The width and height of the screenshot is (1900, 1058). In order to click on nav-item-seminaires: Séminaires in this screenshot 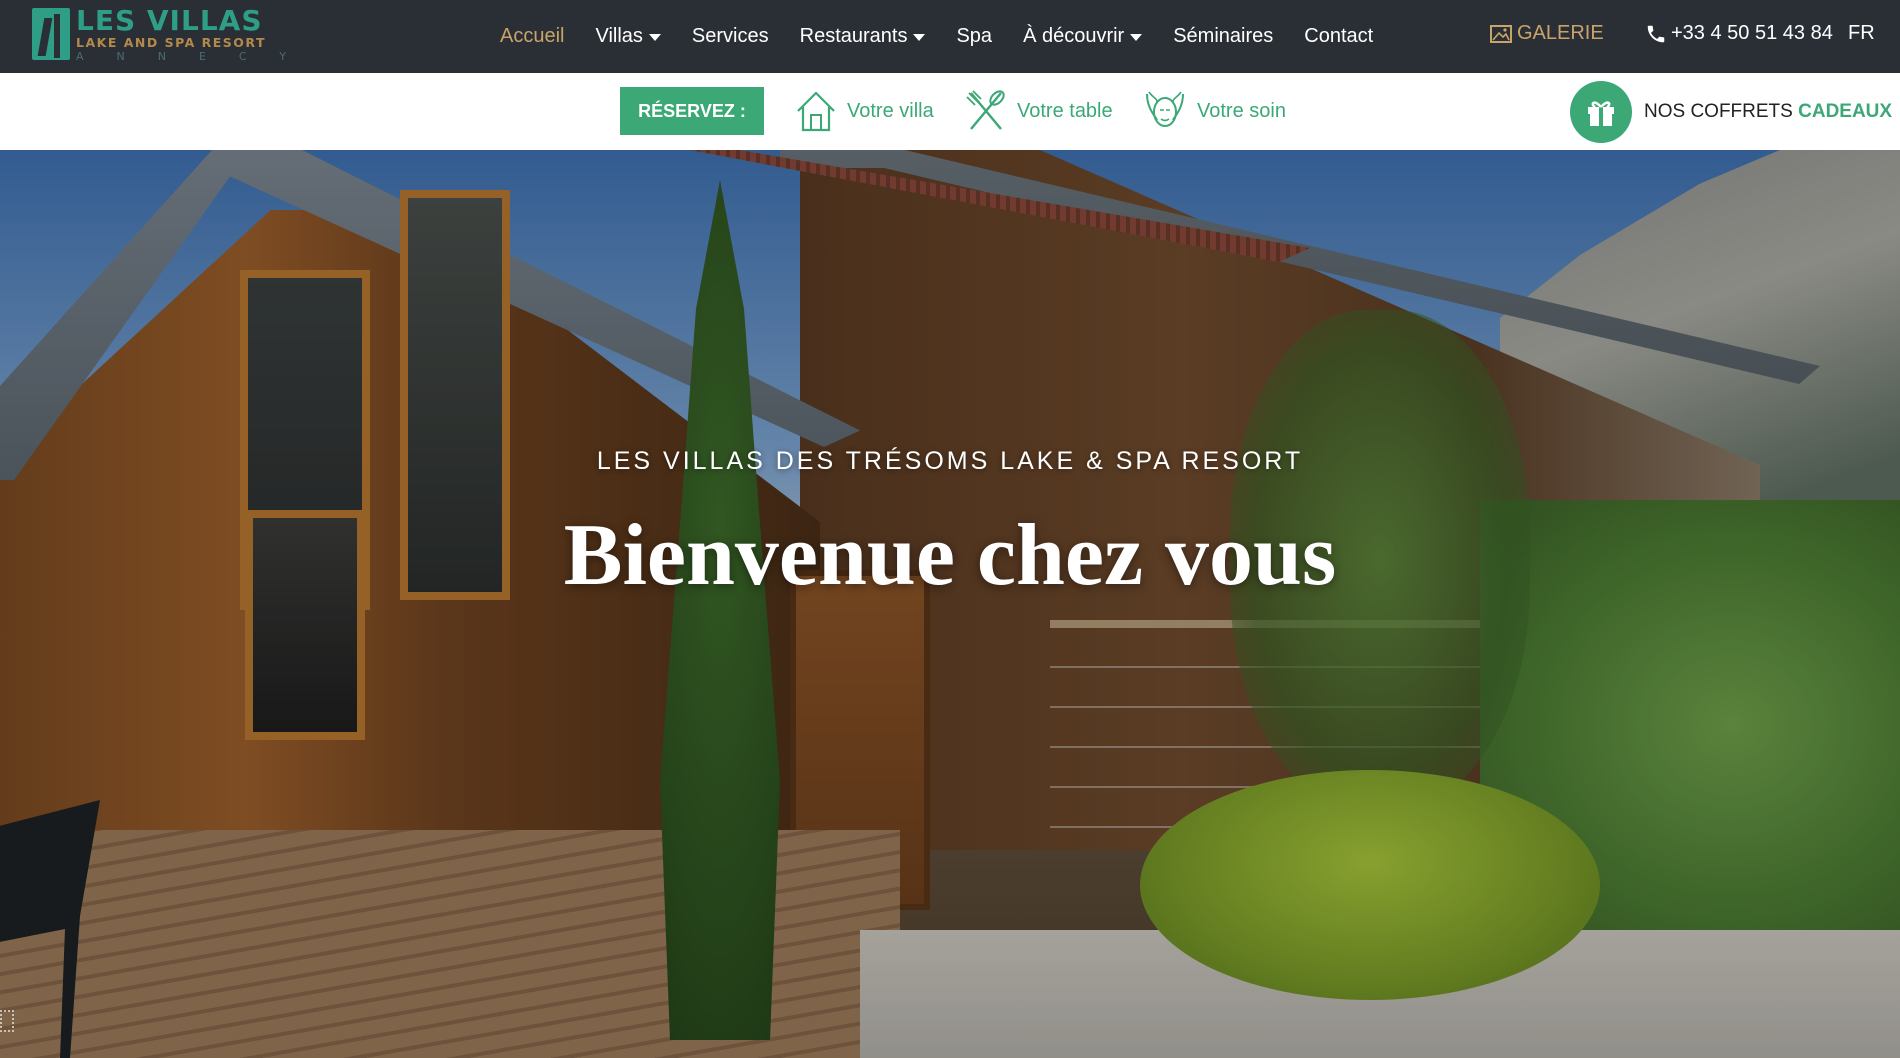, I will do `click(1223, 36)`.